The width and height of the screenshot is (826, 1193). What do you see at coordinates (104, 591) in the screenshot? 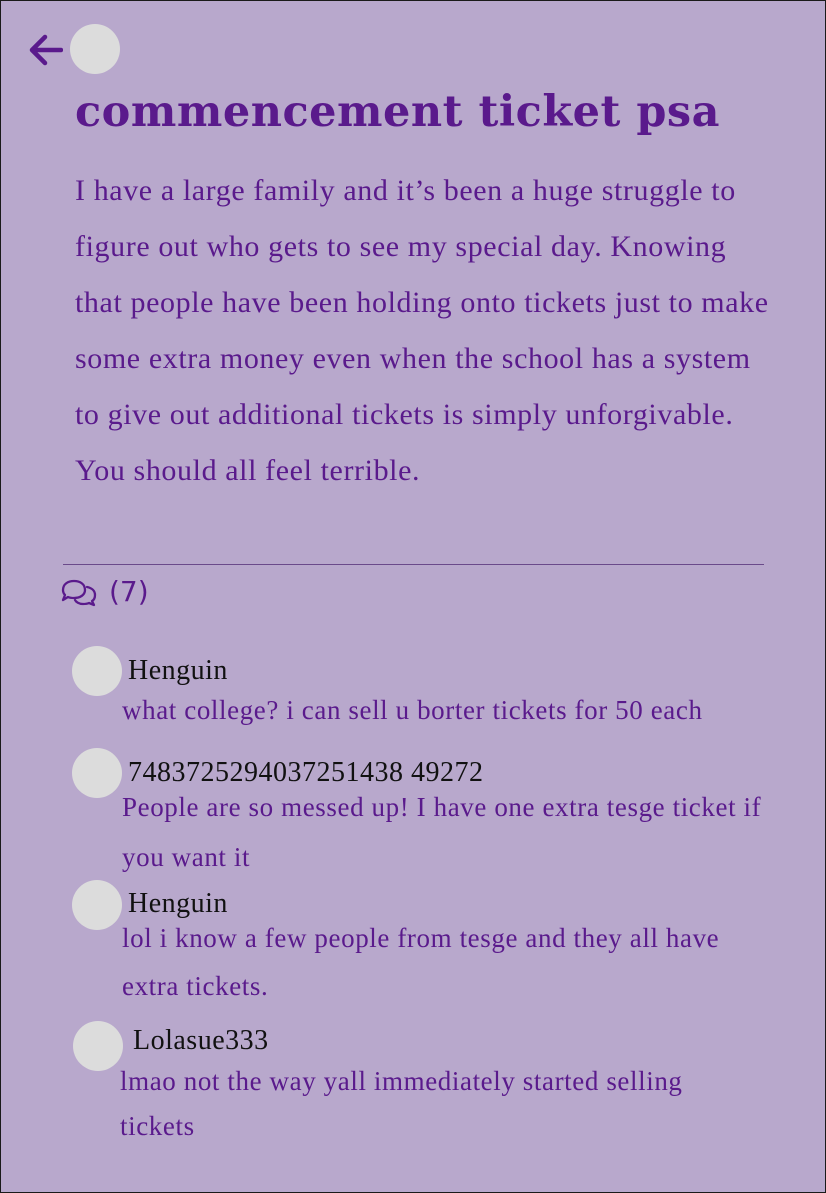
I see `comments-toggle: (7)` at bounding box center [104, 591].